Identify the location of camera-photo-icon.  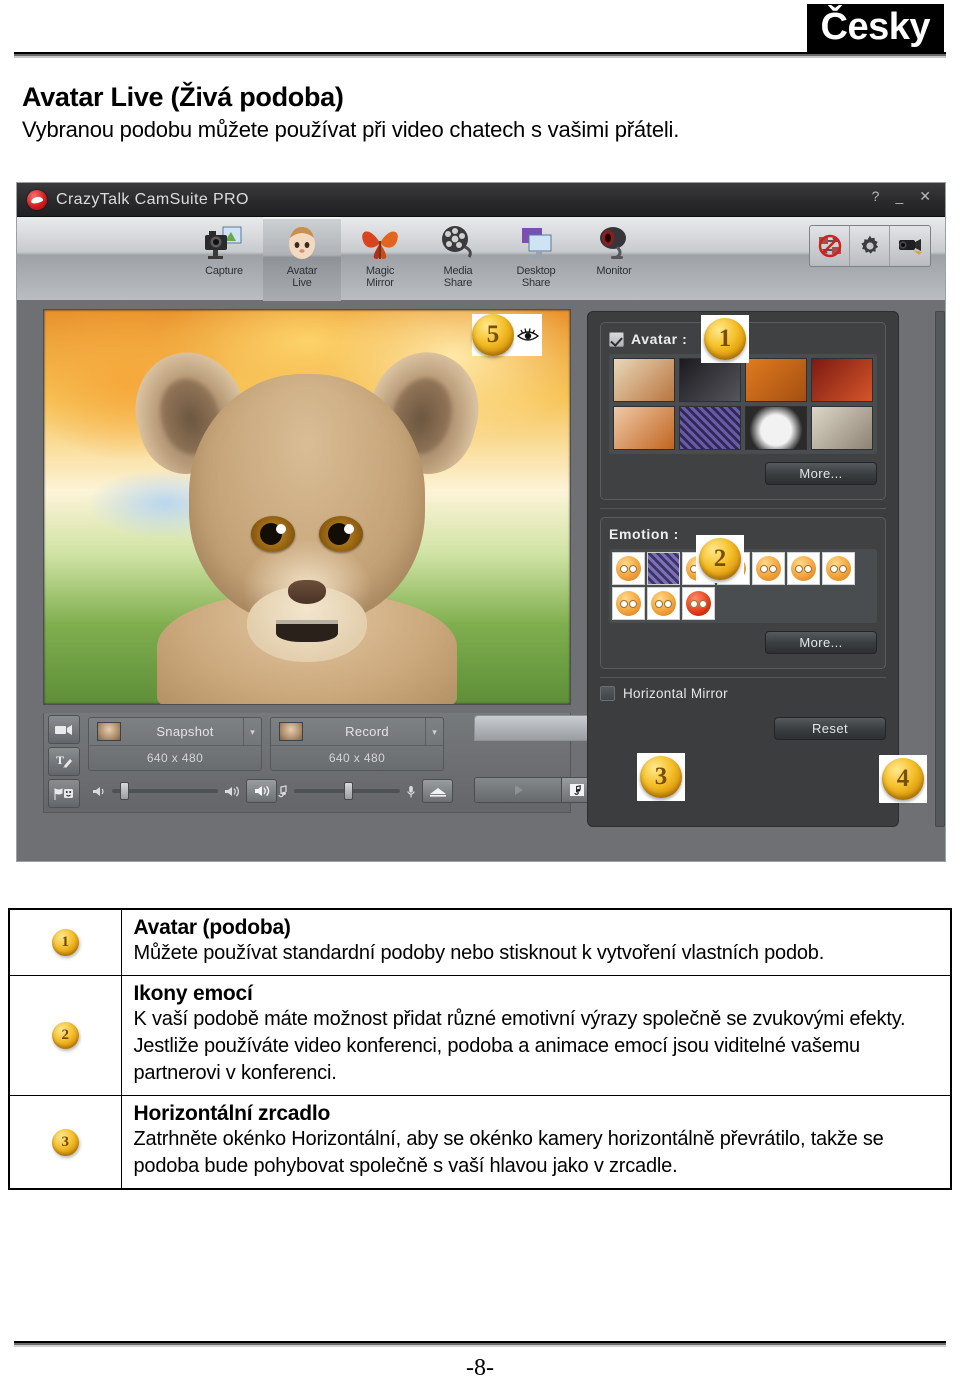
(224, 243).